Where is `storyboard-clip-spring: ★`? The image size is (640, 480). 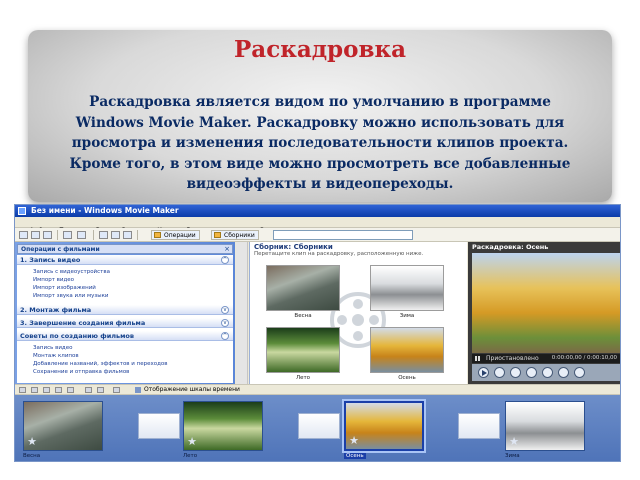
storyboard-clip-spring: ★ is located at coordinates (63, 426).